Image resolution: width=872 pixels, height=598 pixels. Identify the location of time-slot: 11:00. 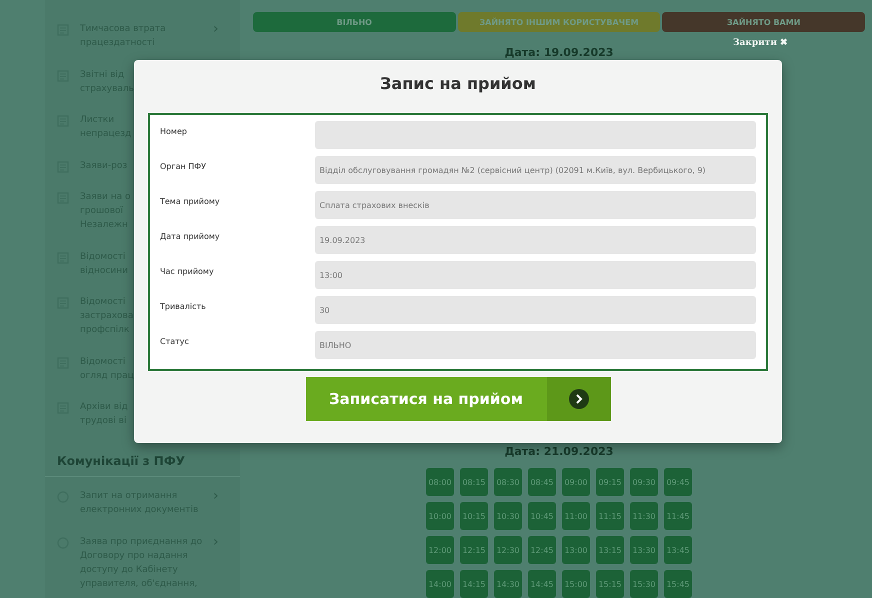
(576, 516).